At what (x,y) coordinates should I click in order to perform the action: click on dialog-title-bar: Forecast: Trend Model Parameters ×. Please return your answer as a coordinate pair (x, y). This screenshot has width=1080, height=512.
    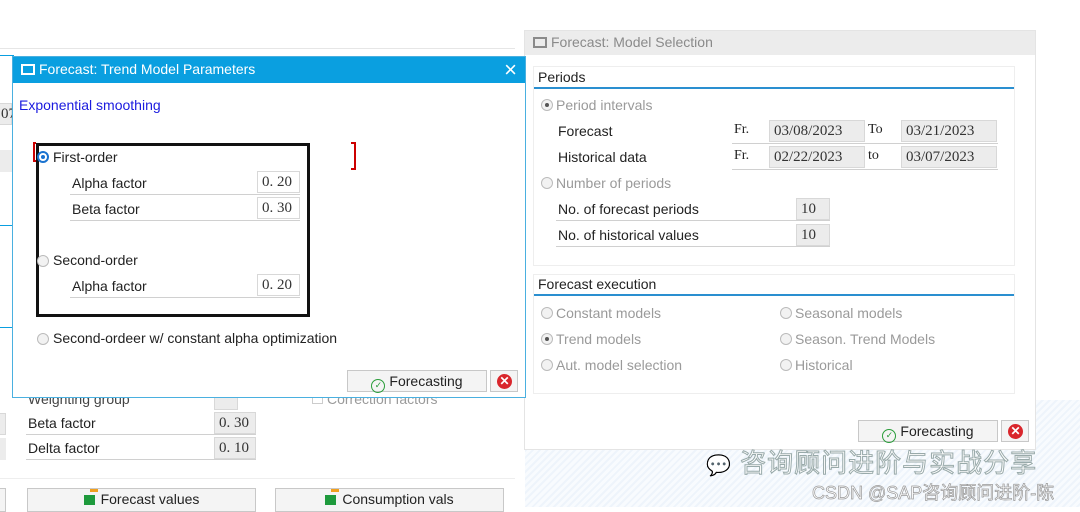
    Looking at the image, I should click on (269, 70).